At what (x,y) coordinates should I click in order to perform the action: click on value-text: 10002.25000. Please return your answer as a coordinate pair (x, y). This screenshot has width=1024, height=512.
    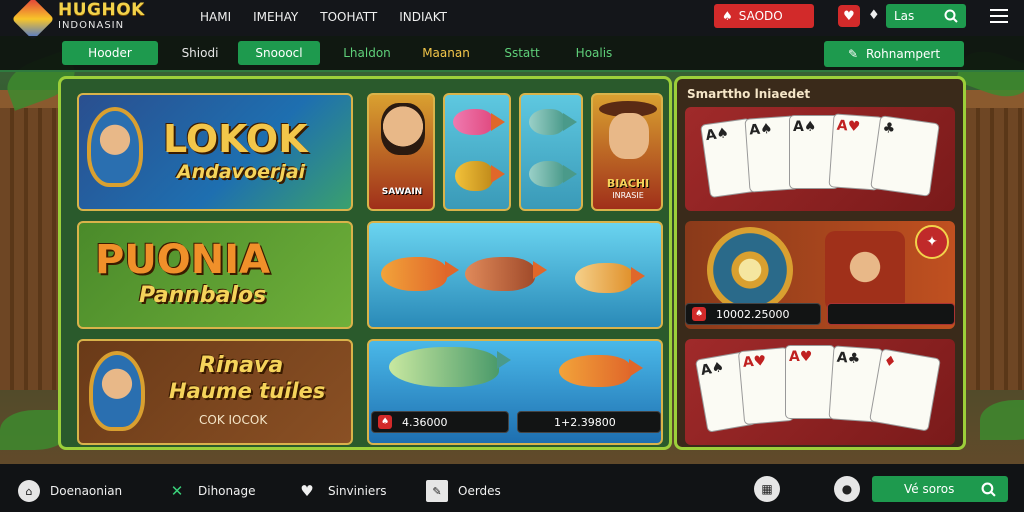
    Looking at the image, I should click on (753, 314).